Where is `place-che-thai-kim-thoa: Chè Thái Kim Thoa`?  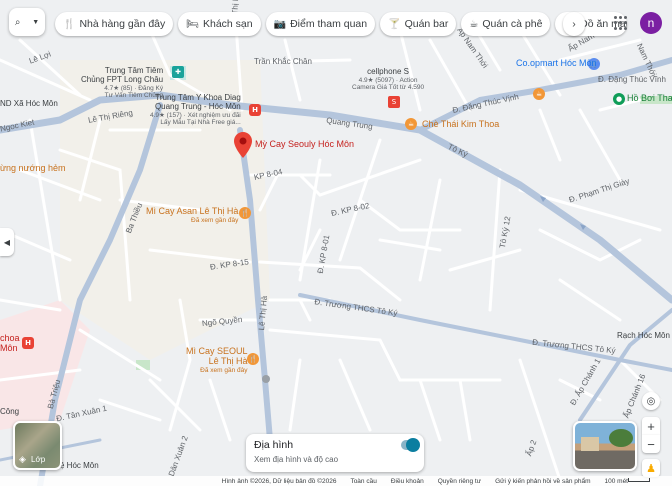
place-che-thai-kim-thoa: Chè Thái Kim Thoa is located at coordinates (460, 124).